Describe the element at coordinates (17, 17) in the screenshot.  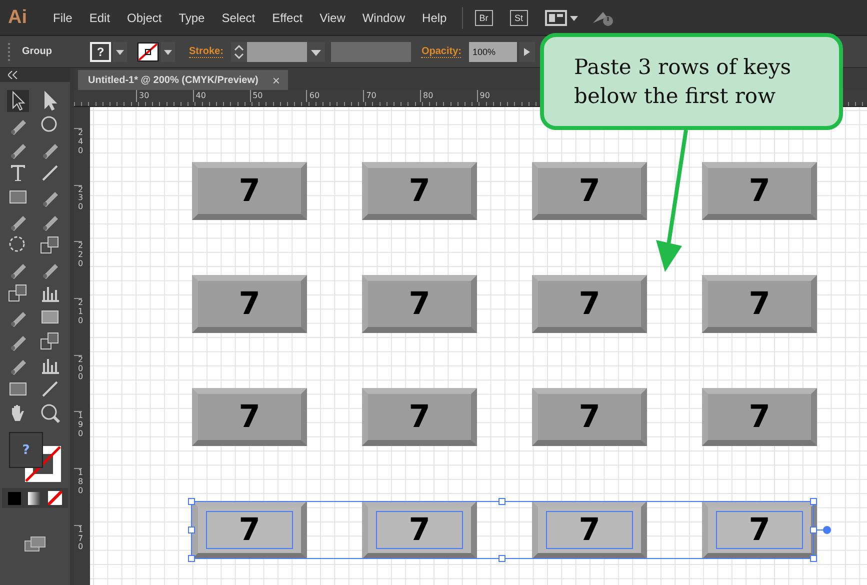
I see `app-logo: Ai` at that location.